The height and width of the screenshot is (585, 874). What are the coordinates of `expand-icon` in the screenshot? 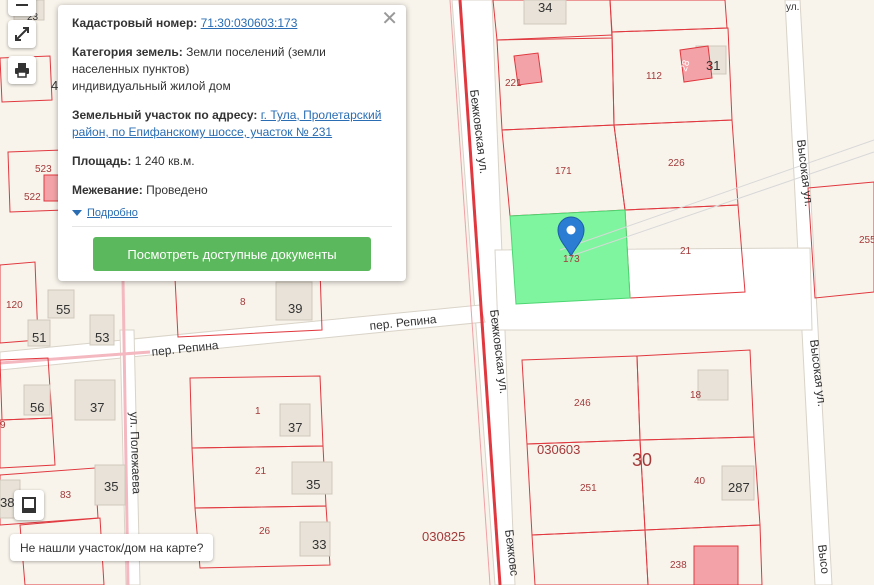 It's located at (22, 34).